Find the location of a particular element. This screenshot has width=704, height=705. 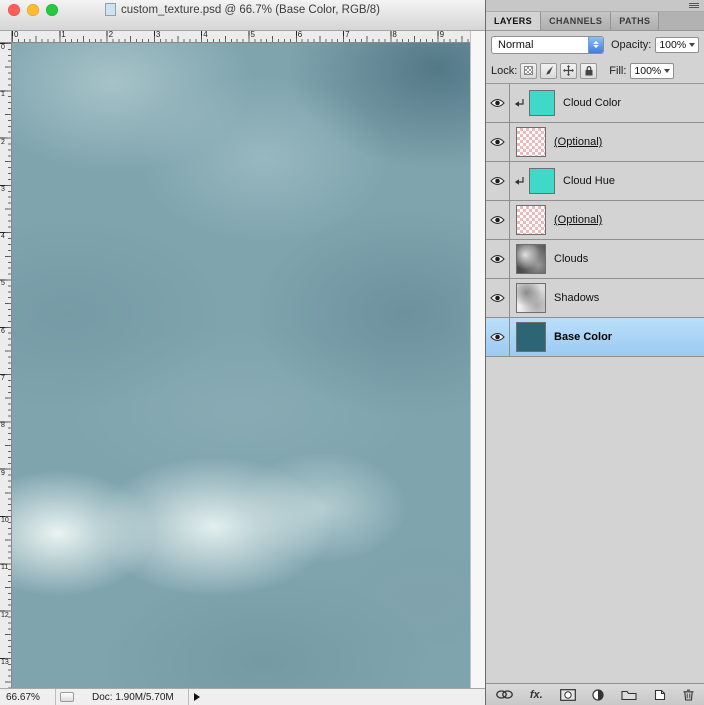

blend-mode-select: Normal is located at coordinates (547, 44).